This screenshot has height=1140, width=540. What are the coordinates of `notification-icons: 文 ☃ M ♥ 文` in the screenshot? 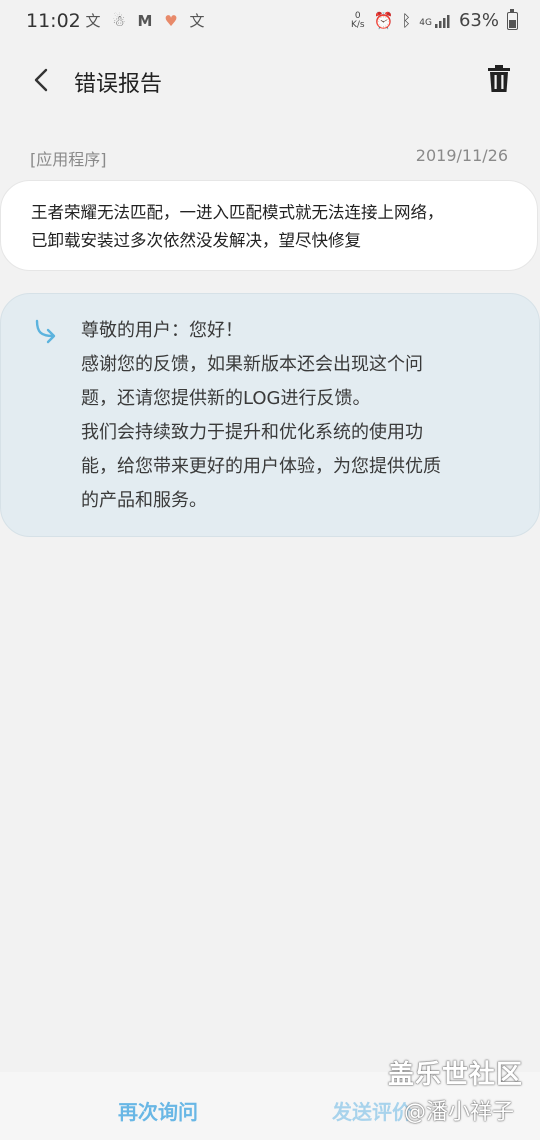 It's located at (145, 20).